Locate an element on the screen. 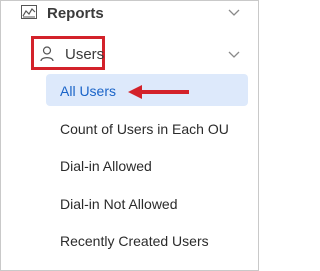  nav-item-label: All Users is located at coordinates (88, 91).